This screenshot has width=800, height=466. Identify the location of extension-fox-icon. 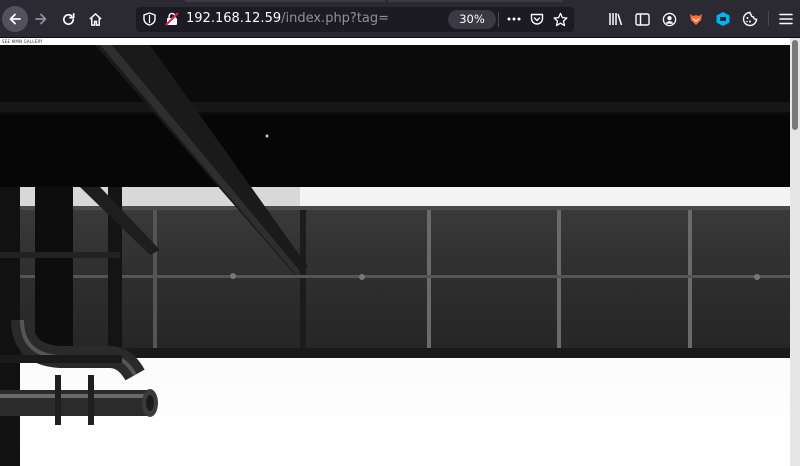
(696, 19).